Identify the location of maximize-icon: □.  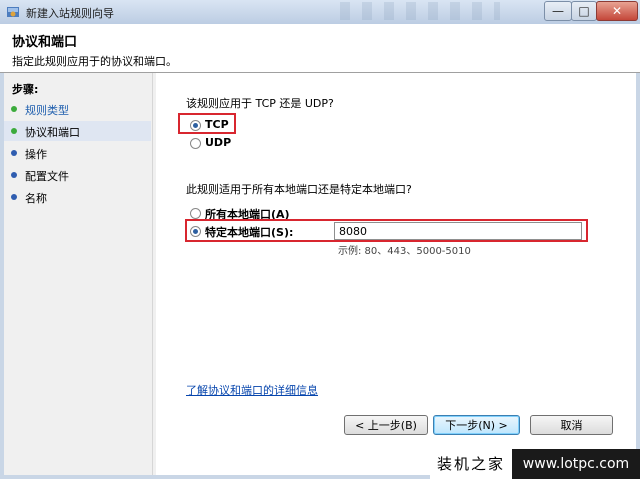
(584, 11).